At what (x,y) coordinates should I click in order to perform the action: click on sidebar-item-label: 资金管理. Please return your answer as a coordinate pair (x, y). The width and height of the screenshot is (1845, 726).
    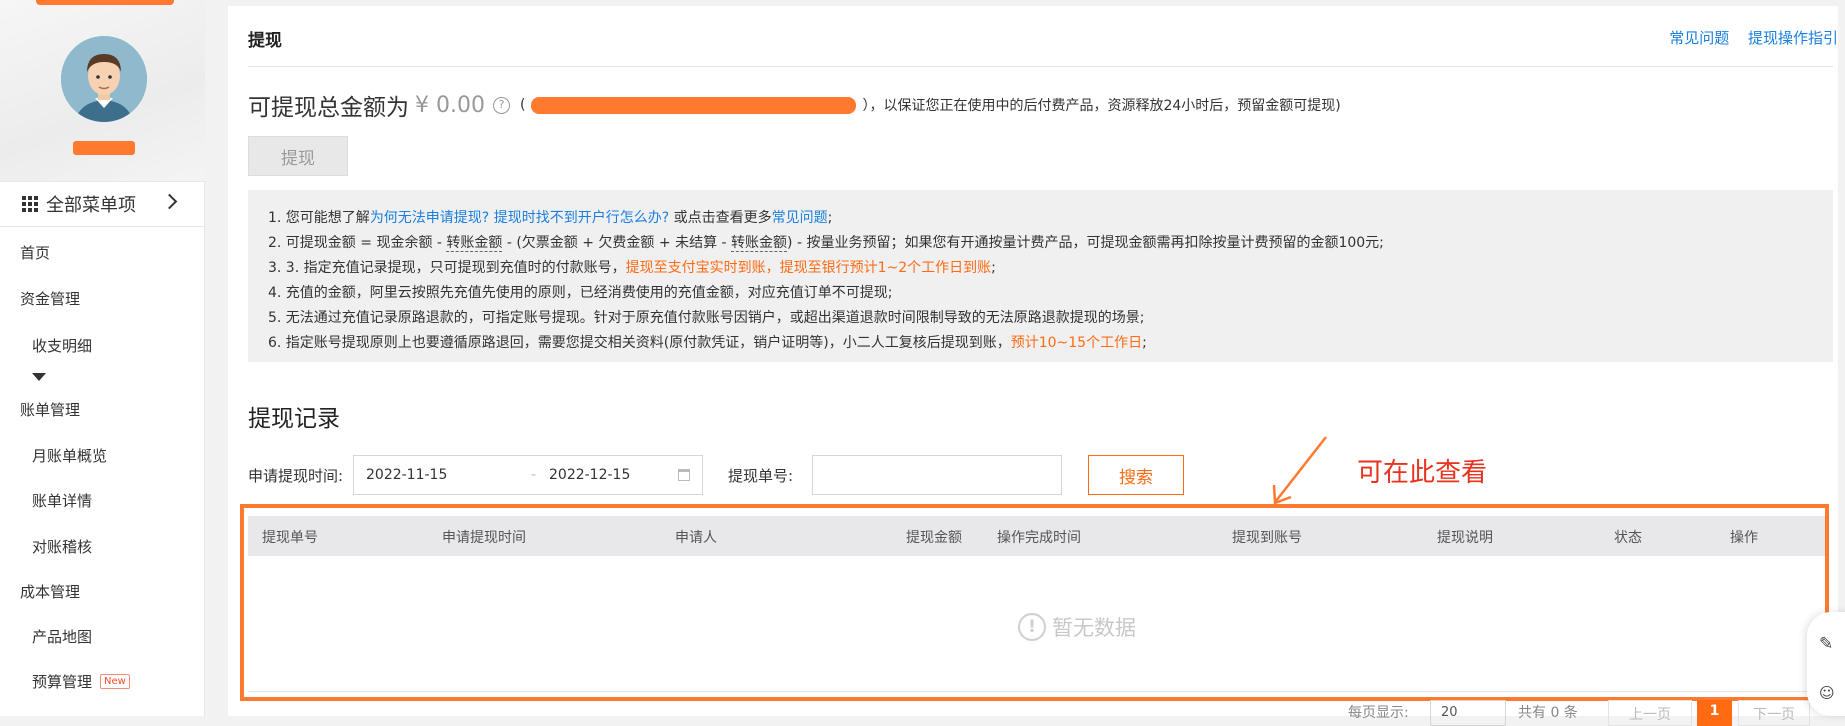
    Looking at the image, I should click on (50, 298).